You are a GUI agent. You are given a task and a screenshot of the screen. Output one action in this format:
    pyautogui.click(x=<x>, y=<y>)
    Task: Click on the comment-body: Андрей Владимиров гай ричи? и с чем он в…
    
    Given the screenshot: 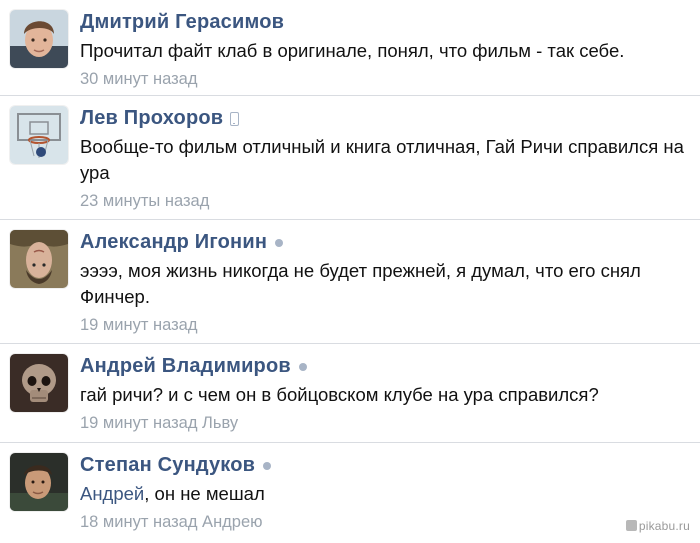 What is the action you would take?
    pyautogui.click(x=385, y=393)
    